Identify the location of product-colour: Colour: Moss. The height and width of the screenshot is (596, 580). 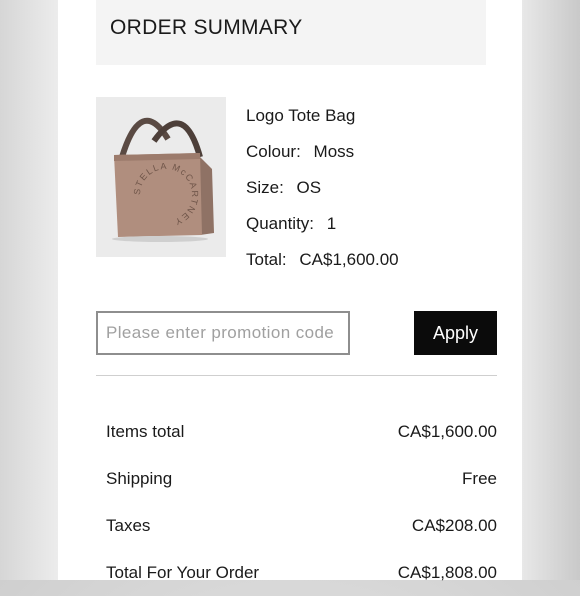
(322, 158).